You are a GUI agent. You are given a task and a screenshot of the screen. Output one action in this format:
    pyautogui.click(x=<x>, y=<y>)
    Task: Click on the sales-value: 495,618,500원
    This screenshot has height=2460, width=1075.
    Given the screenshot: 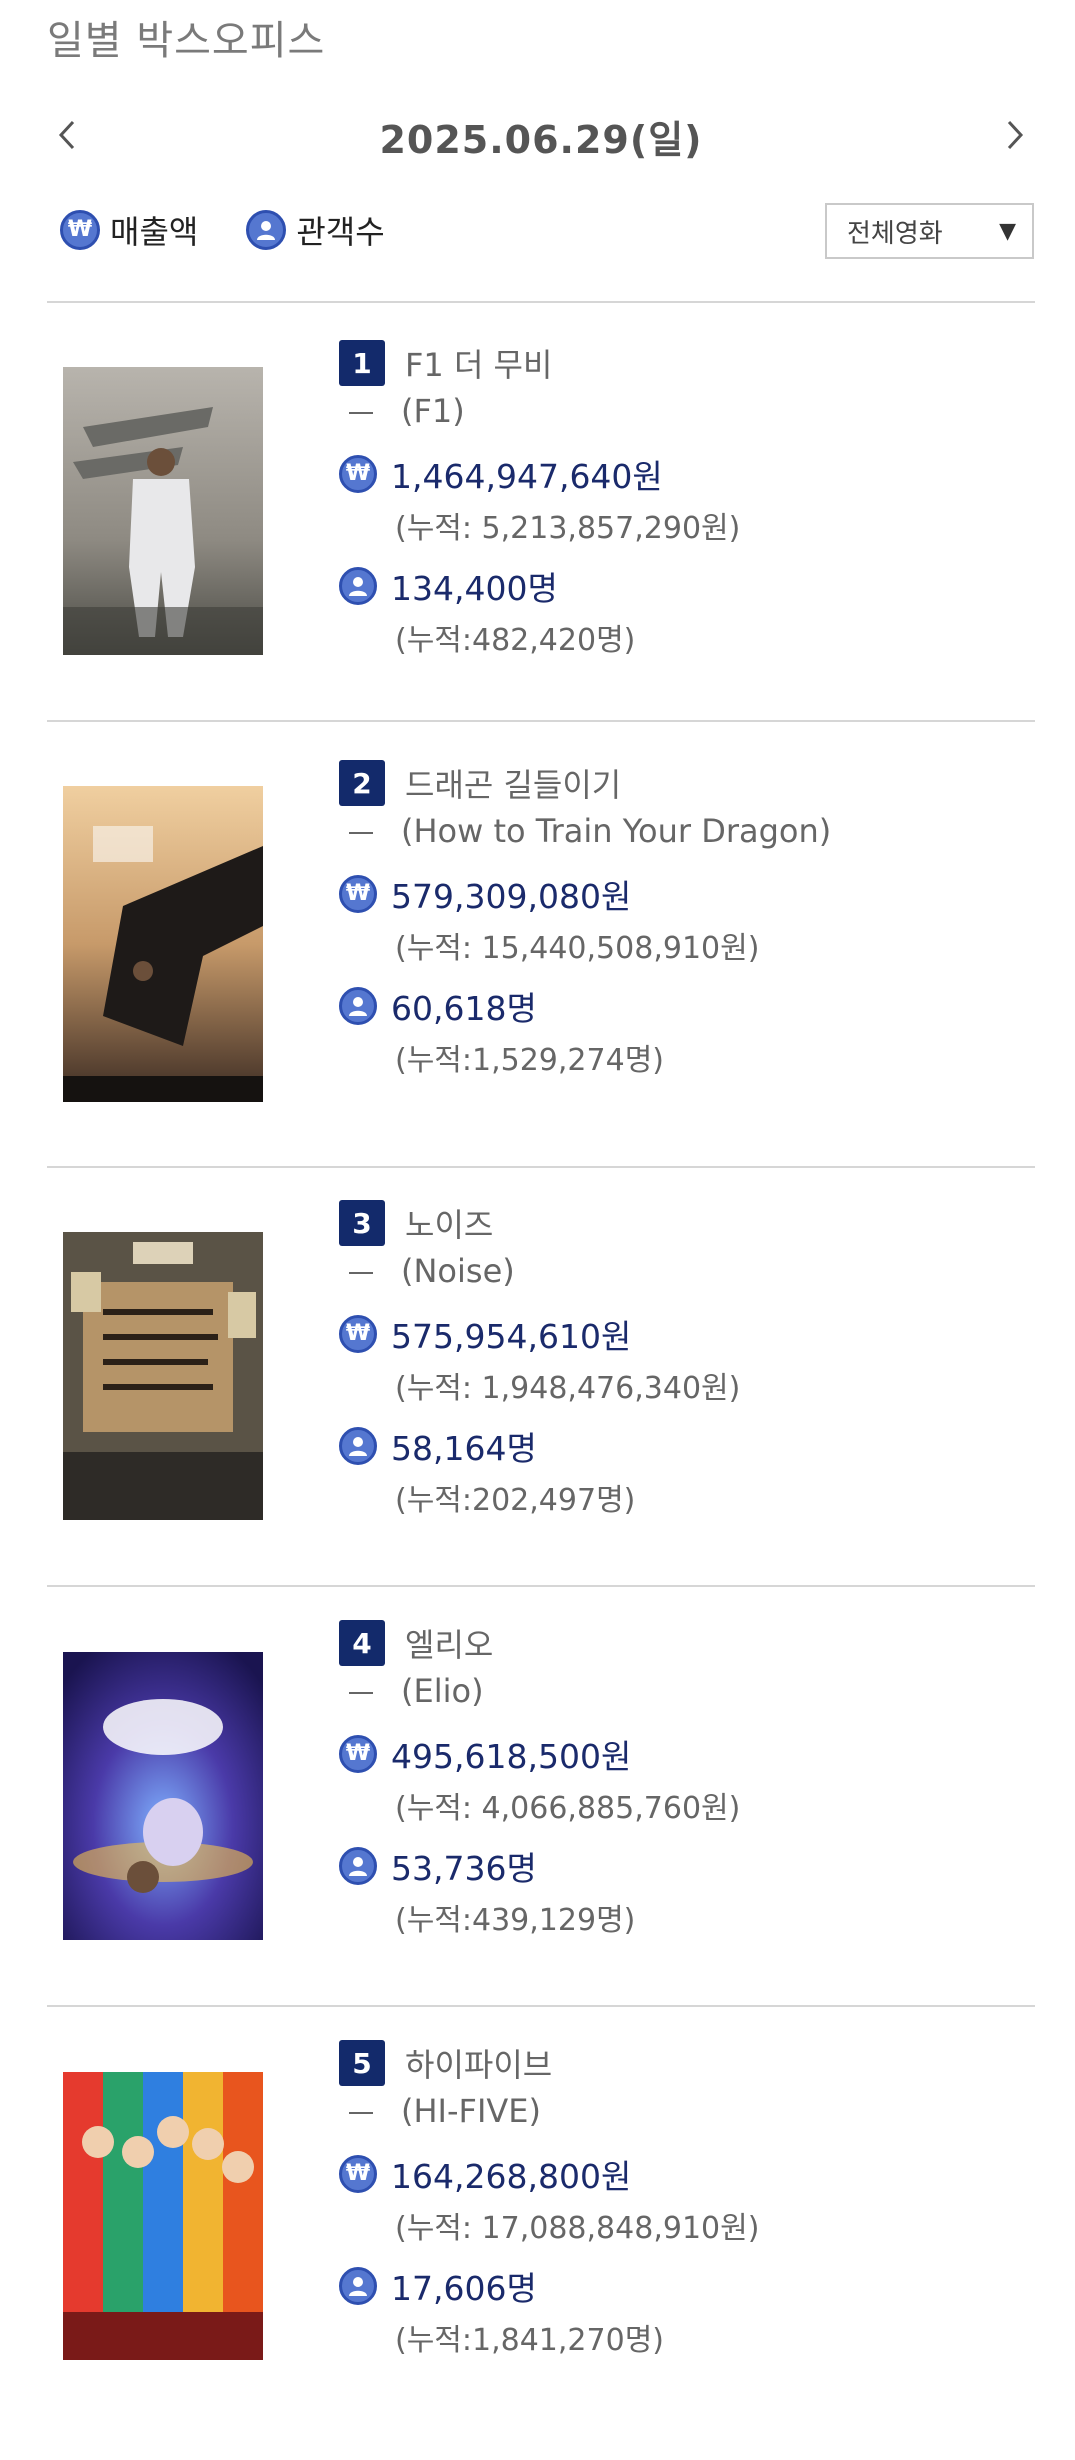 What is the action you would take?
    pyautogui.click(x=511, y=1756)
    